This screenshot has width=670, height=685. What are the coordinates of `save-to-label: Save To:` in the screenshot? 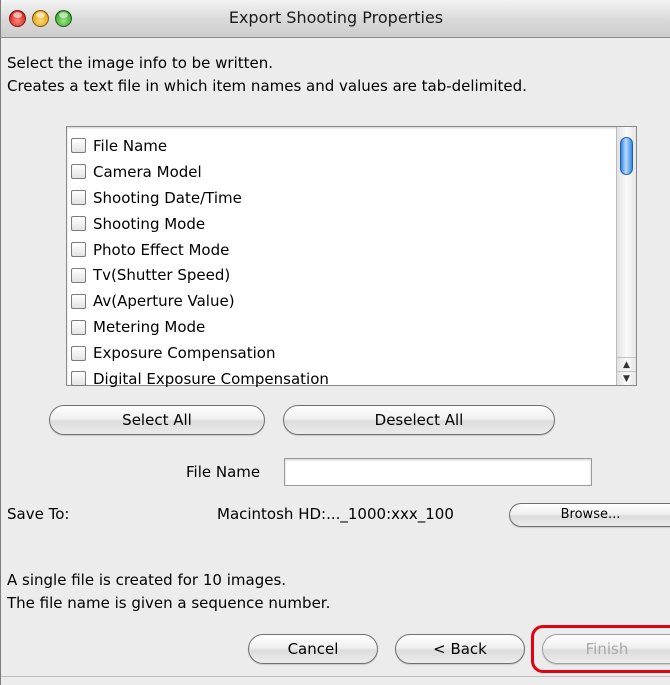 It's located at (38, 514).